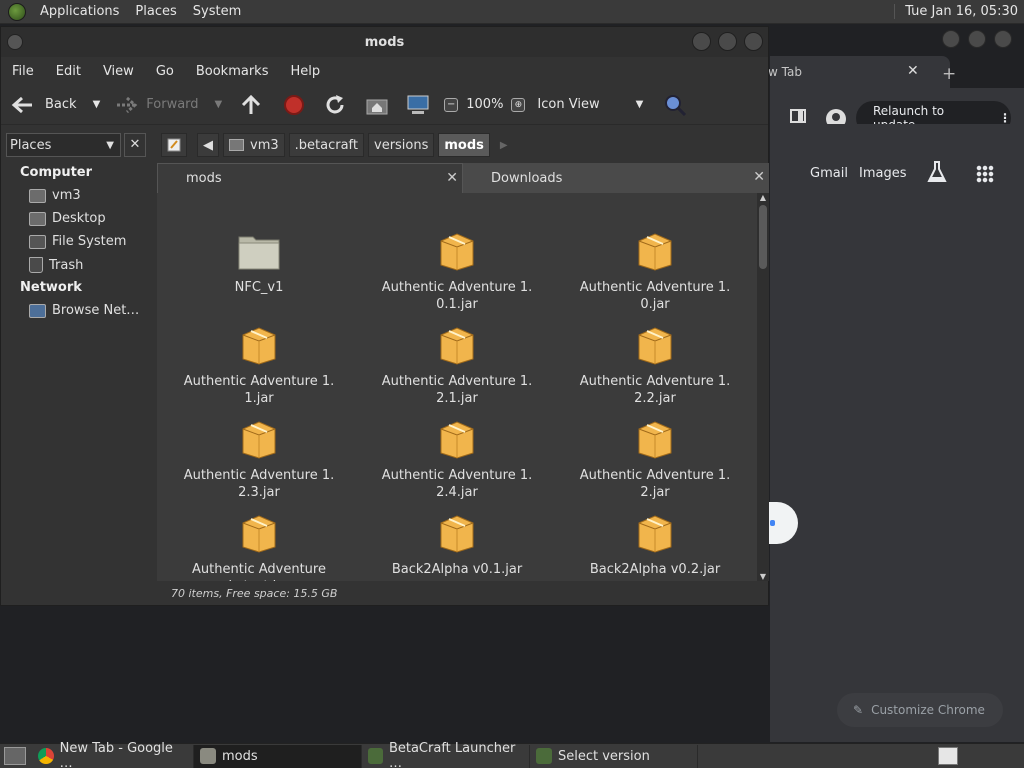 The width and height of the screenshot is (1024, 768). I want to click on chrome-tab-new-tab: w Tab ✕, so click(859, 72).